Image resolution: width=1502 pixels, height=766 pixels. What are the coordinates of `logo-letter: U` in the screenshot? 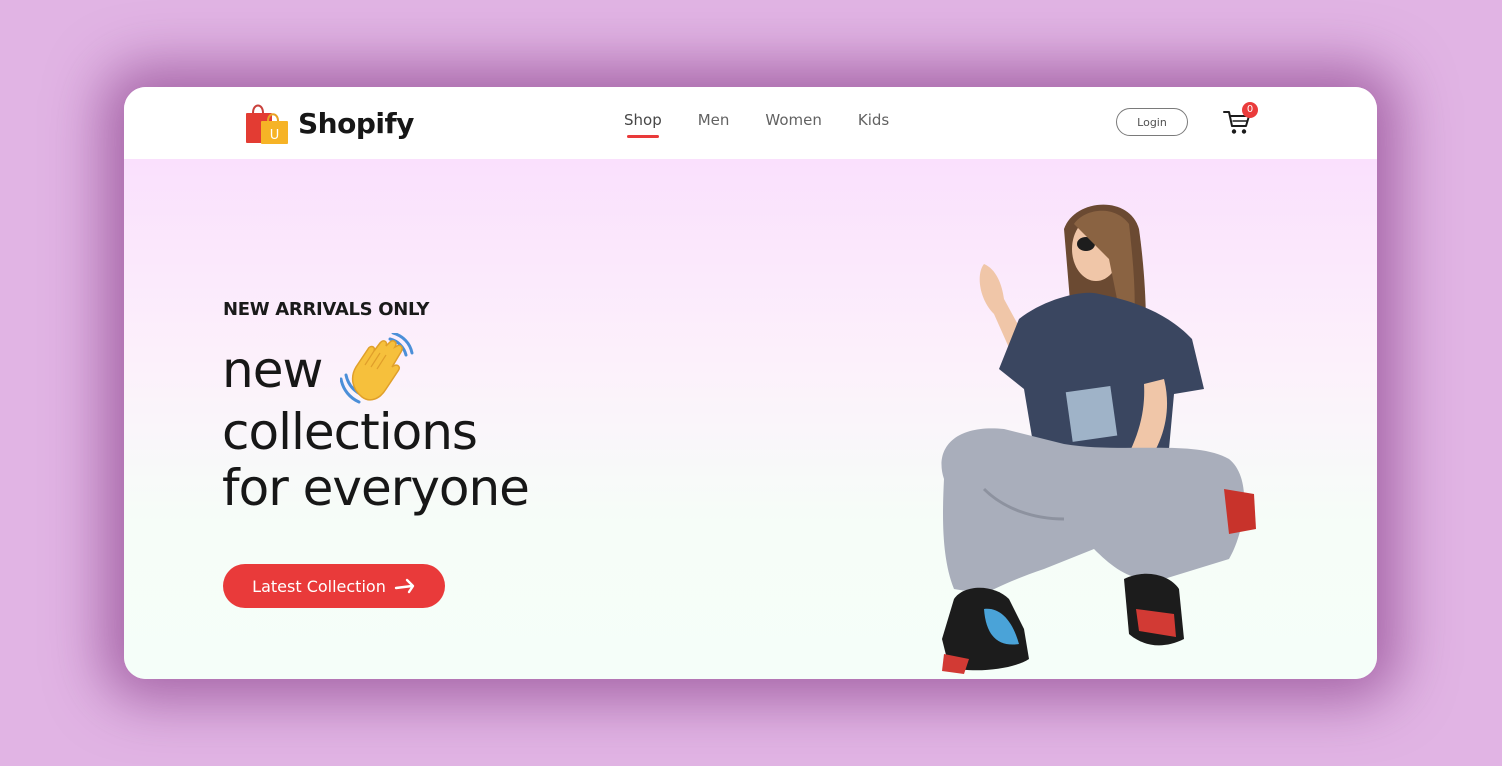 It's located at (275, 135).